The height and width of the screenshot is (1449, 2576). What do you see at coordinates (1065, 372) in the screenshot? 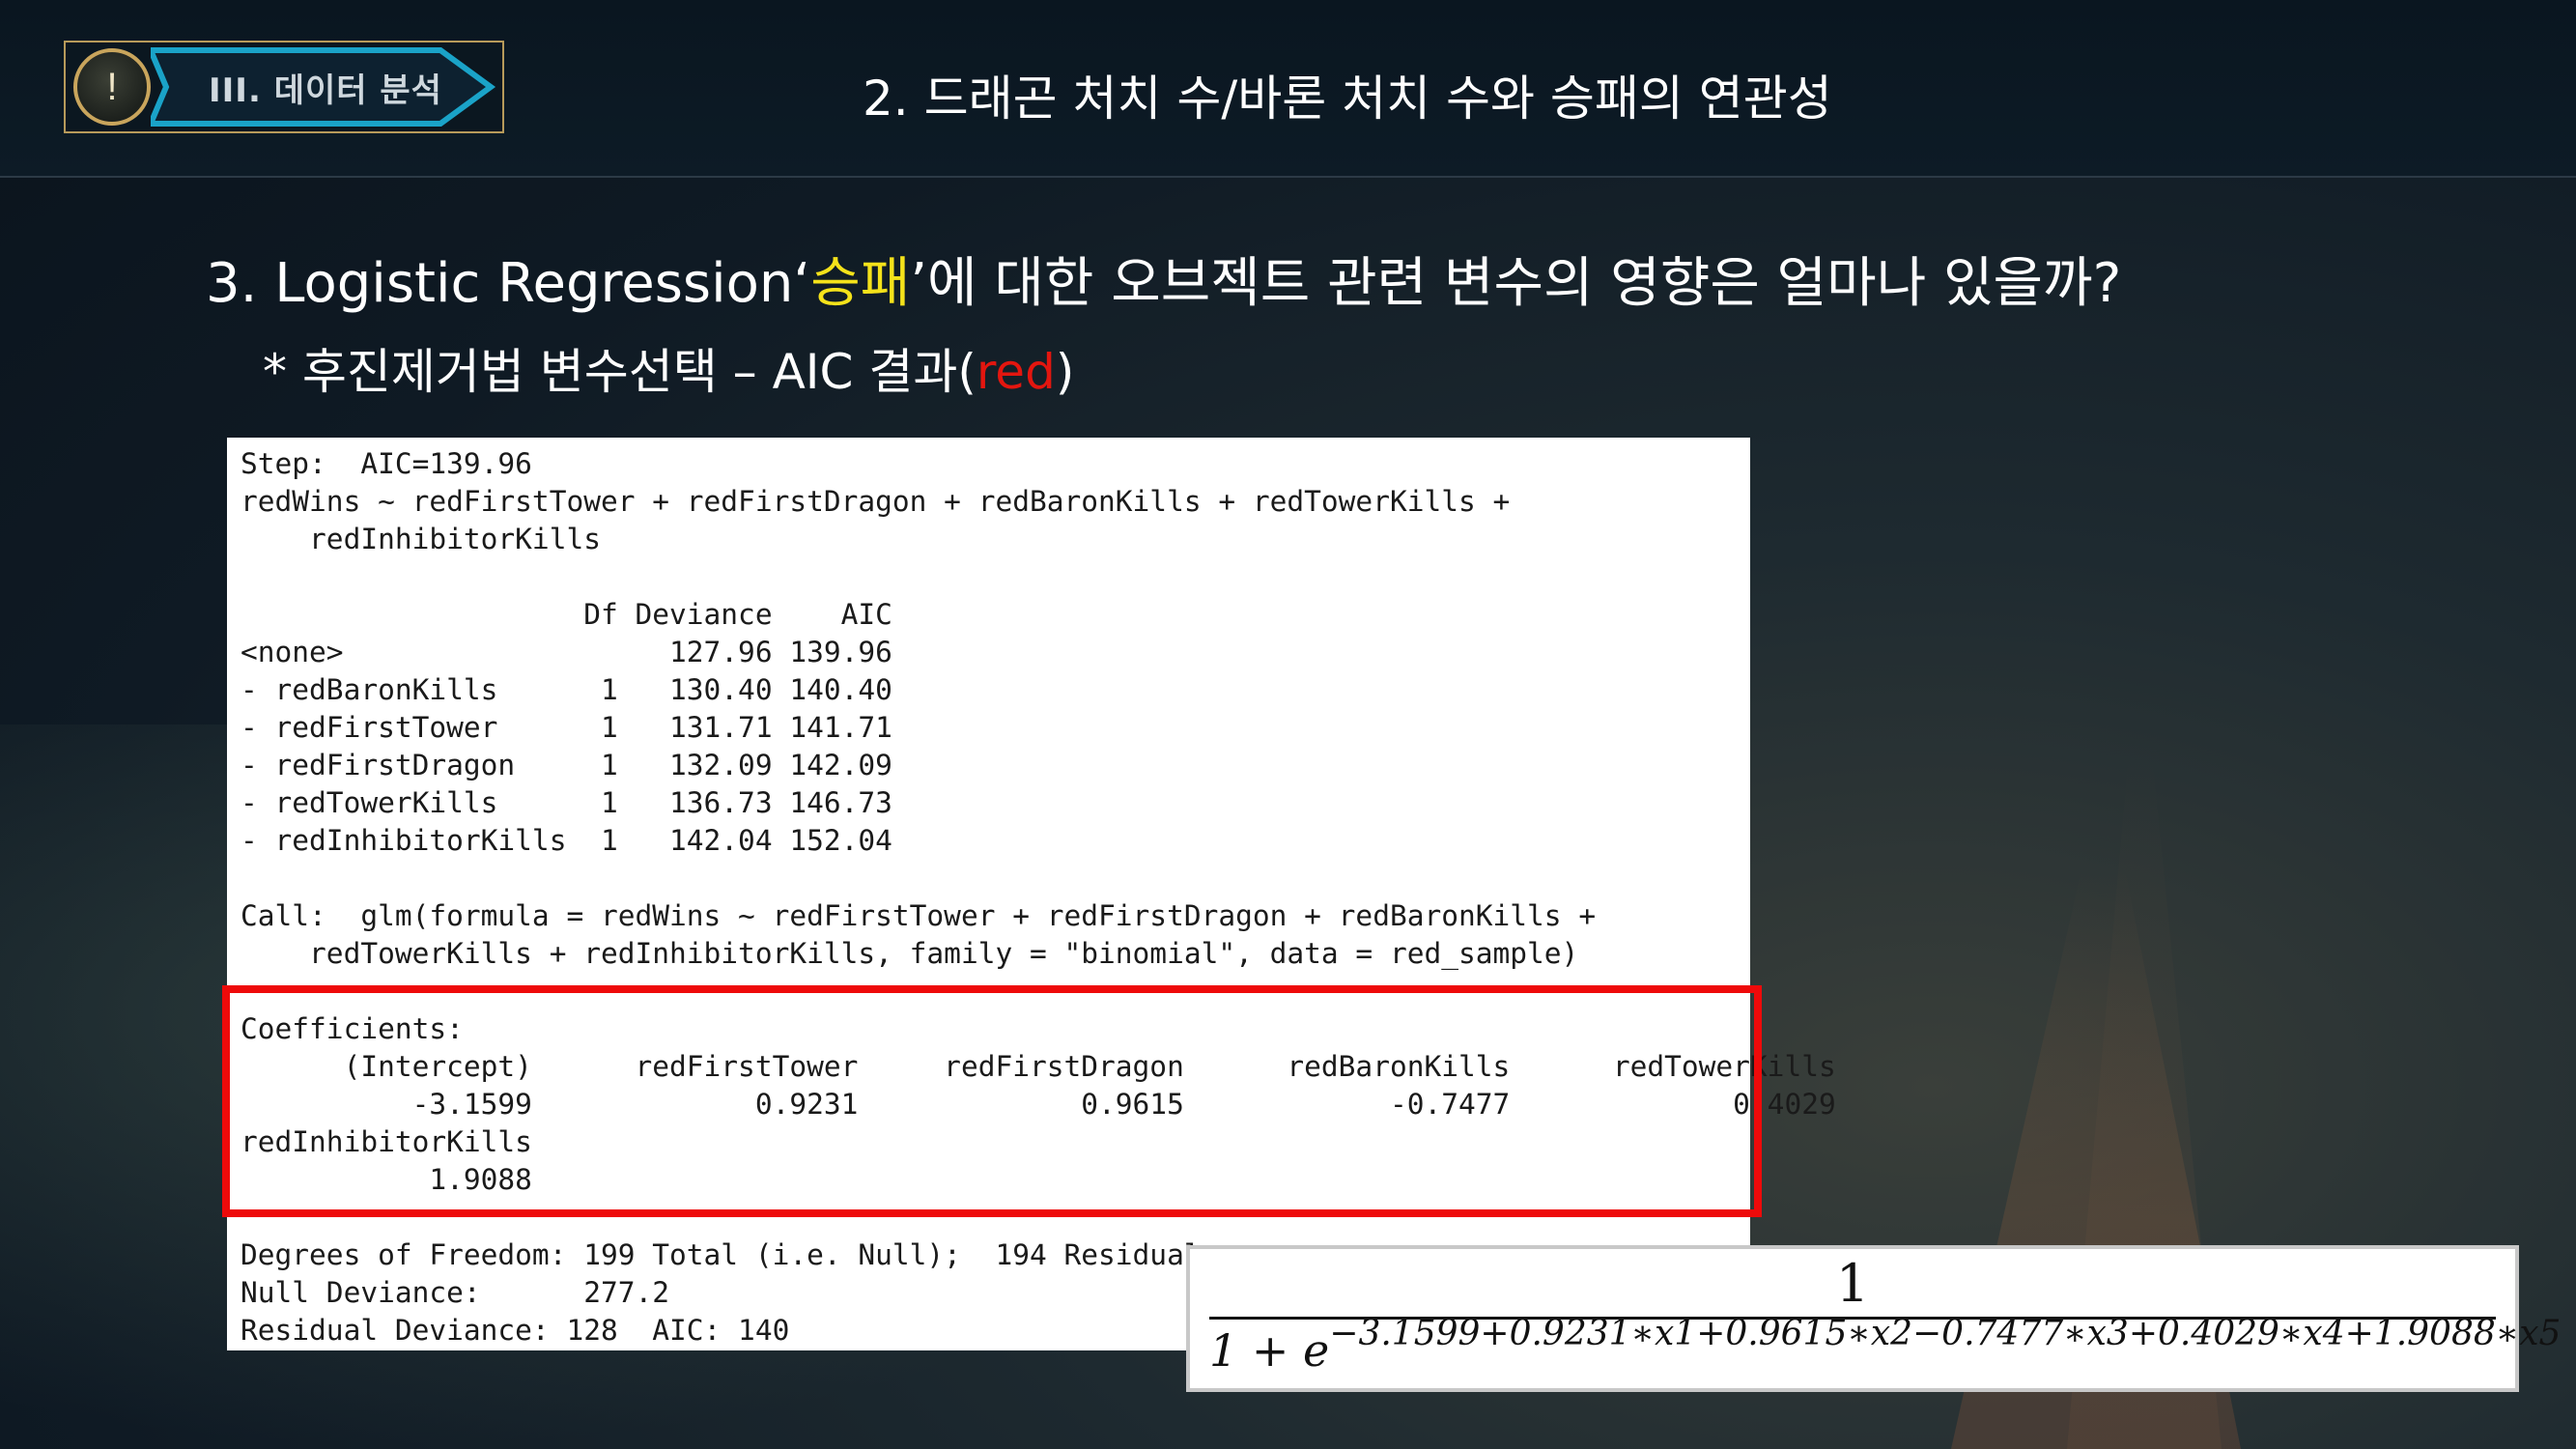
I see `subheading-suffix: )` at bounding box center [1065, 372].